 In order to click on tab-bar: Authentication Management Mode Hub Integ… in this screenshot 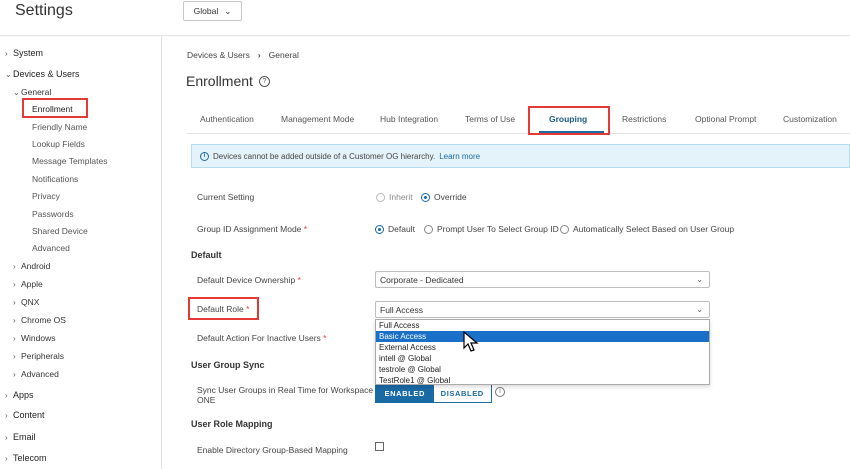, I will do `click(518, 121)`.